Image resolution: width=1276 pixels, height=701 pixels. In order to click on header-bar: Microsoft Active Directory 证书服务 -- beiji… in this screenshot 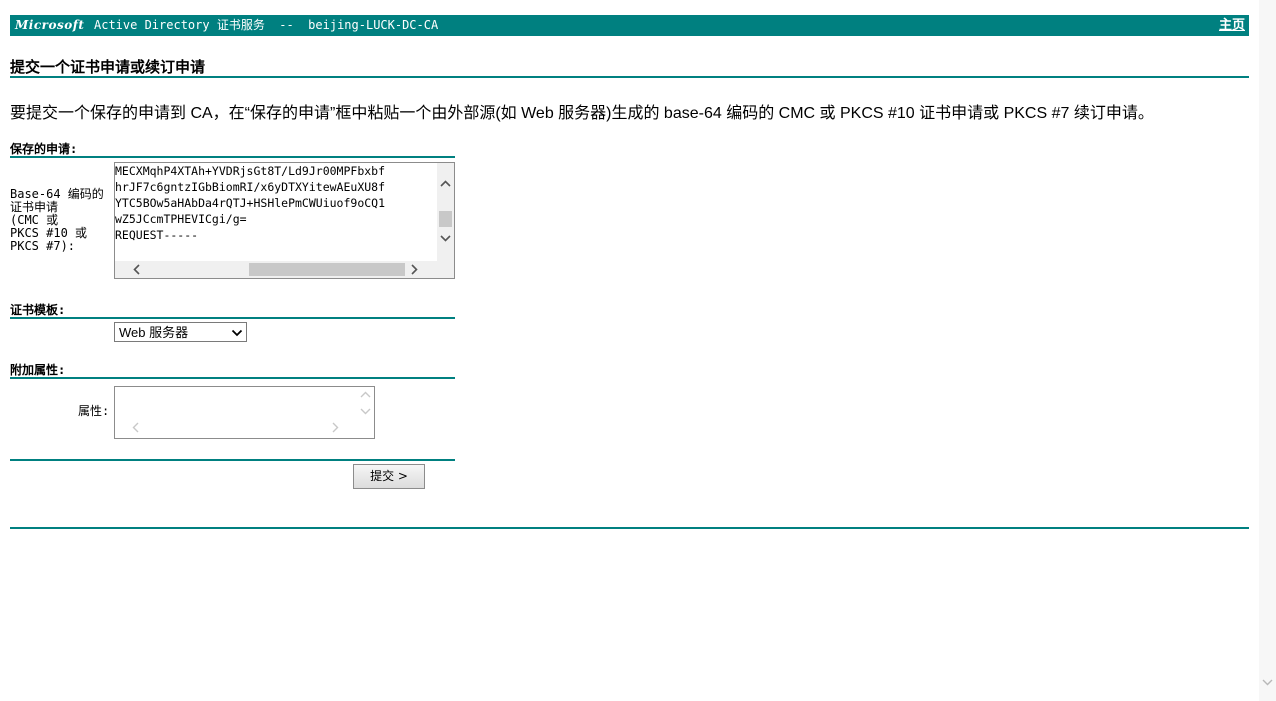, I will do `click(629, 25)`.